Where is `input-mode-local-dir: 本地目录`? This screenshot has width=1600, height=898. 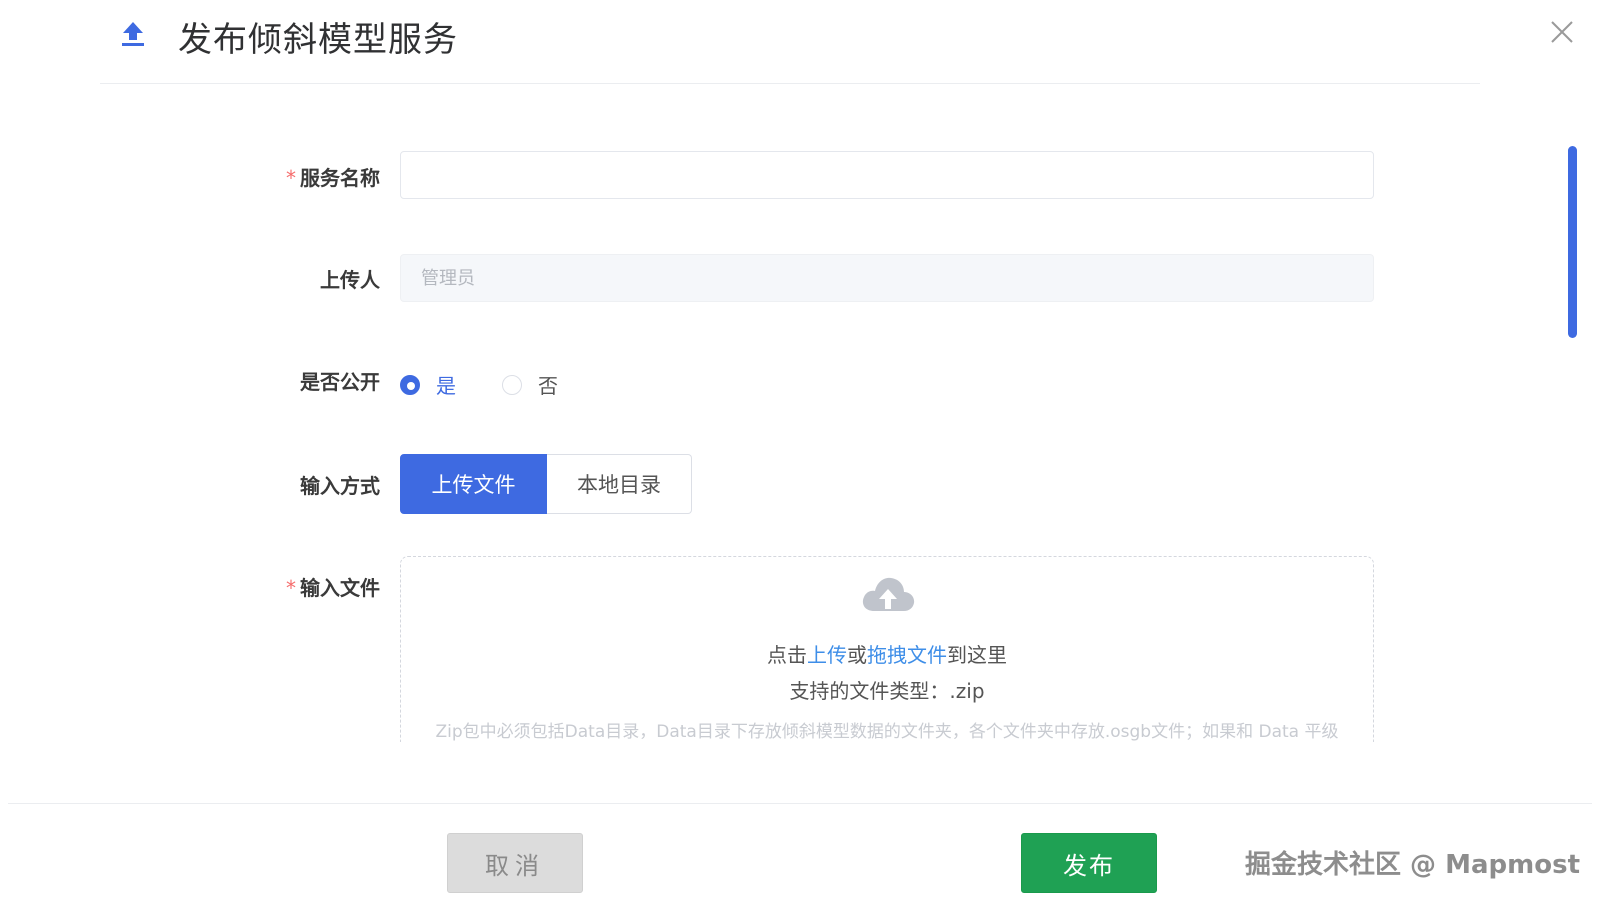 input-mode-local-dir: 本地目录 is located at coordinates (619, 484).